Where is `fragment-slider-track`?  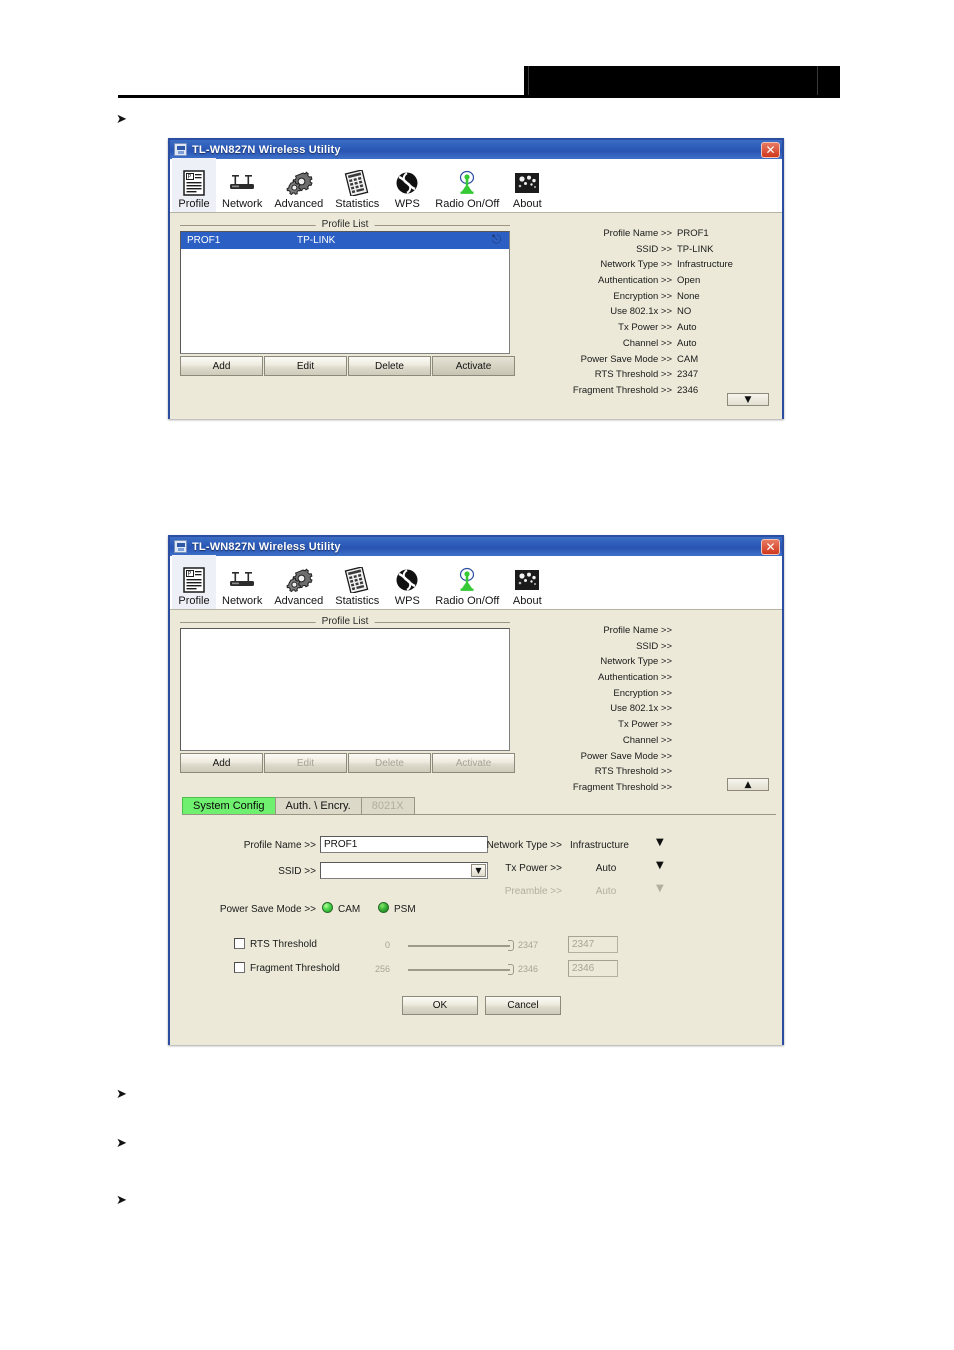 fragment-slider-track is located at coordinates (459, 970).